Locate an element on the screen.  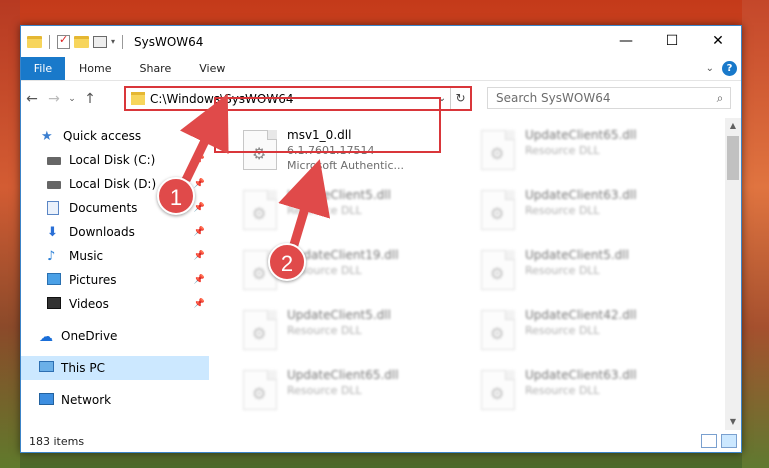
forward-arrow-icon: → is located at coordinates (54, 99).